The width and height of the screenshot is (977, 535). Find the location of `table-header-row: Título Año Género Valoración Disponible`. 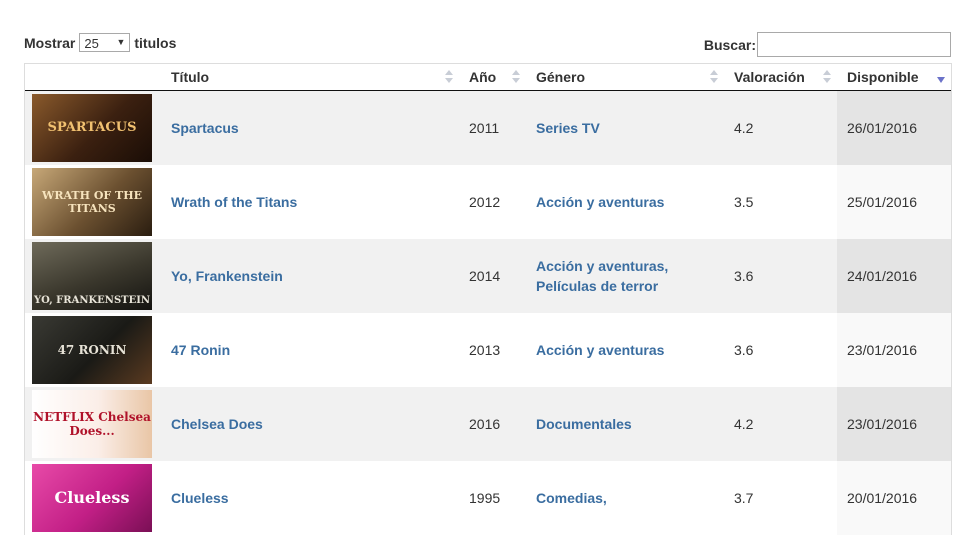

table-header-row: Título Año Género Valoración Disponible is located at coordinates (488, 77).